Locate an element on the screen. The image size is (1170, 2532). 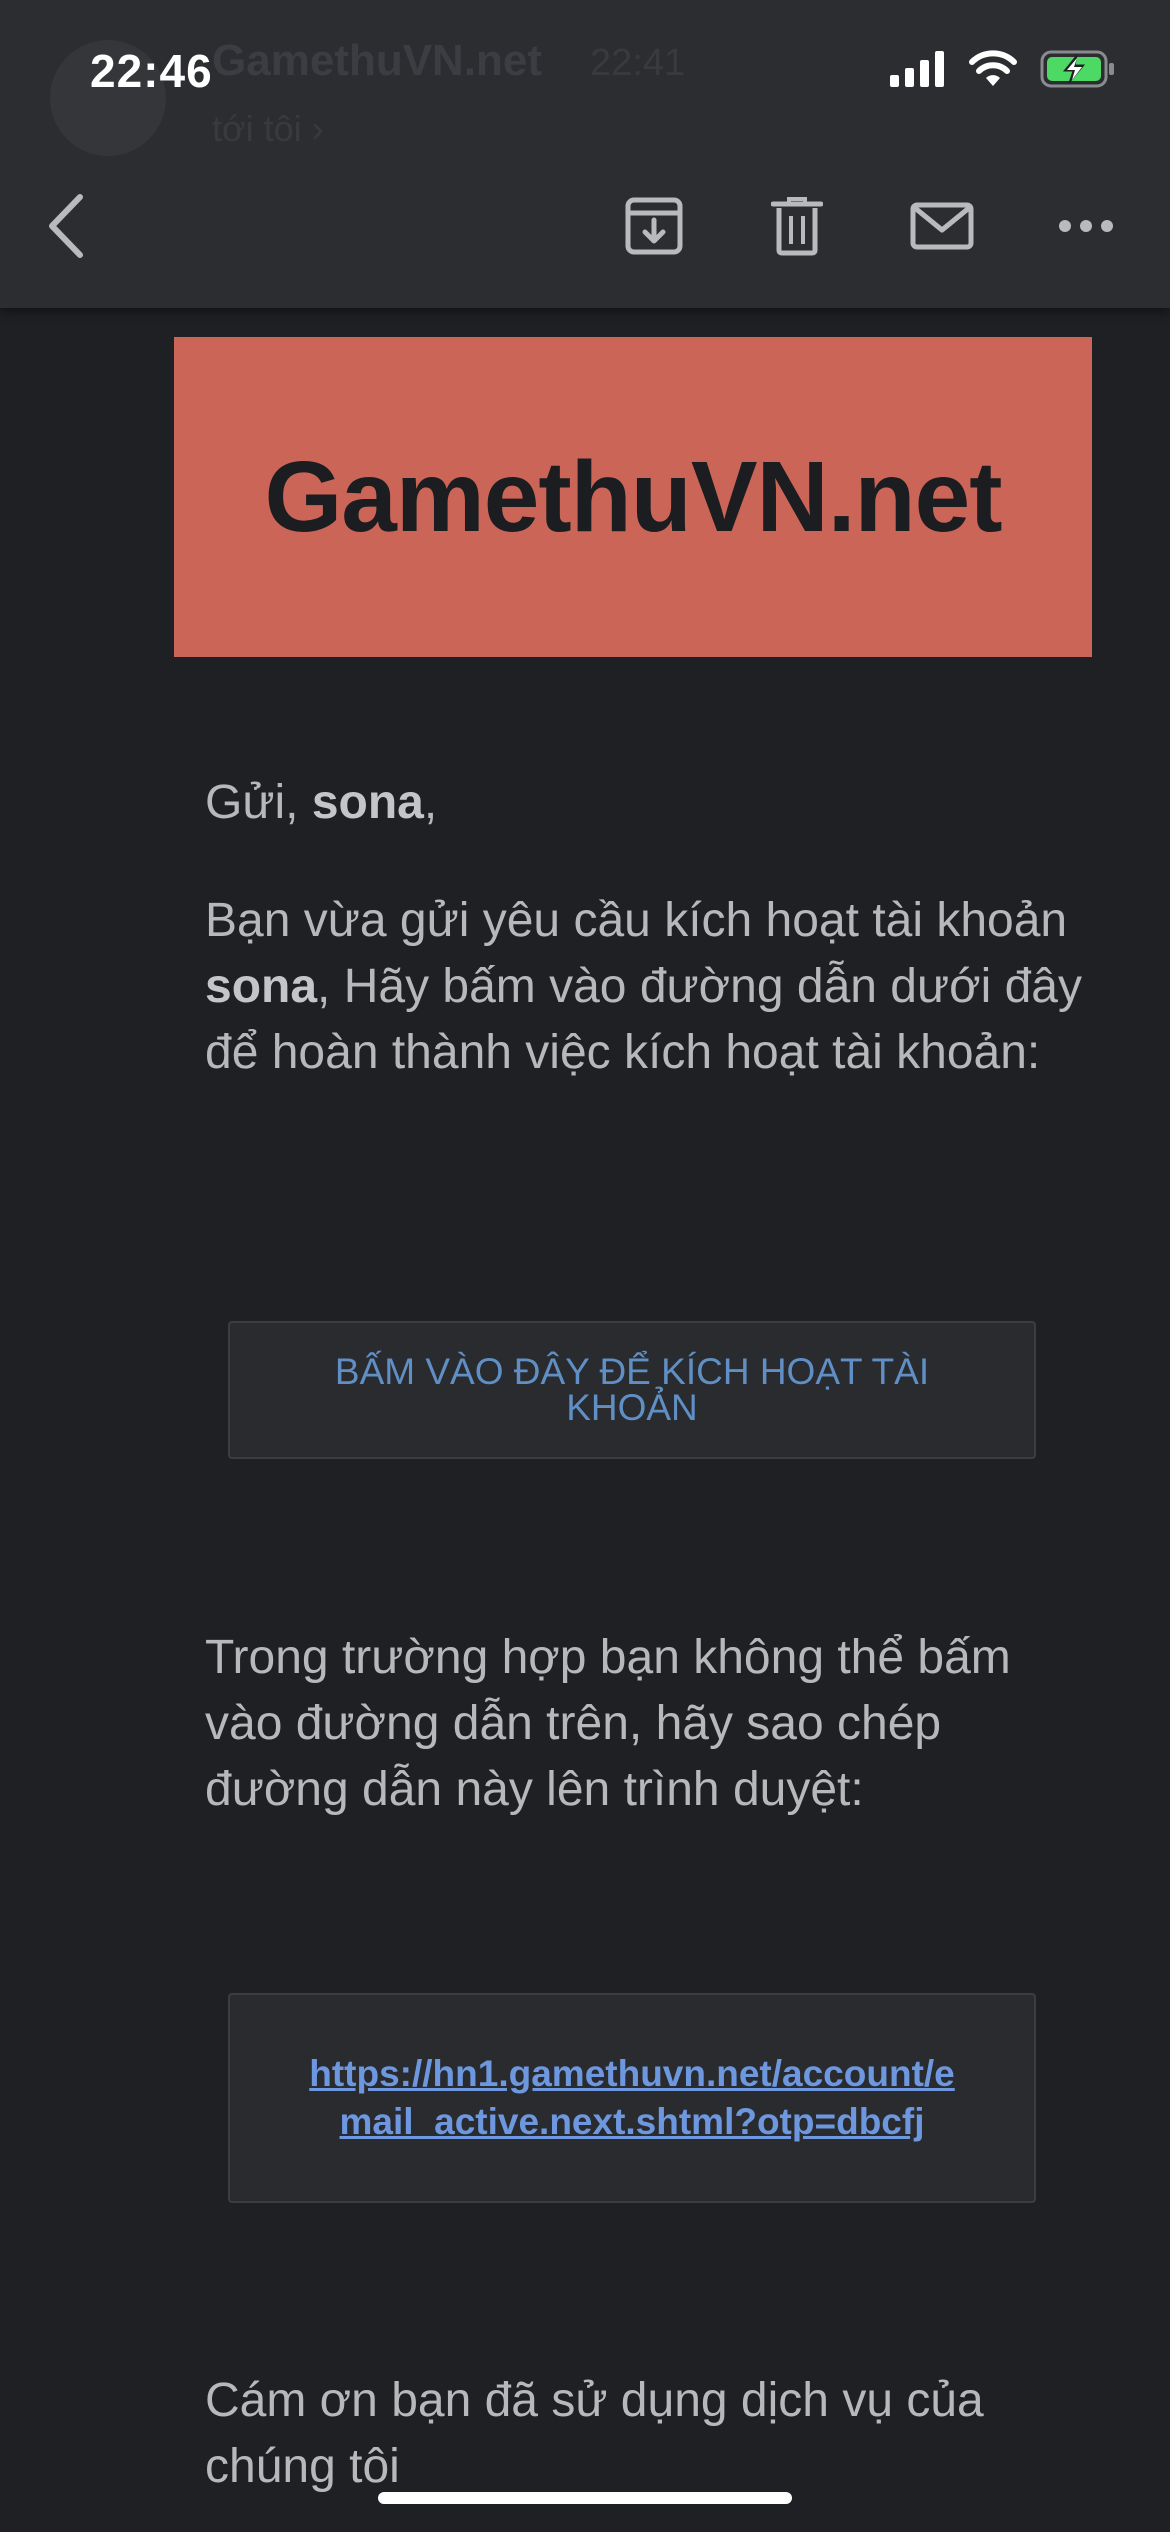
home-indicator is located at coordinates (585, 2498).